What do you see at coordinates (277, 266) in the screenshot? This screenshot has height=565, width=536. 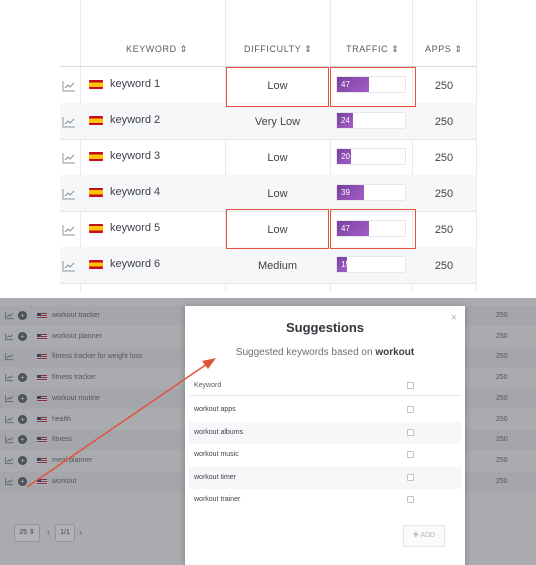 I see `difficulty-value: Medium` at bounding box center [277, 266].